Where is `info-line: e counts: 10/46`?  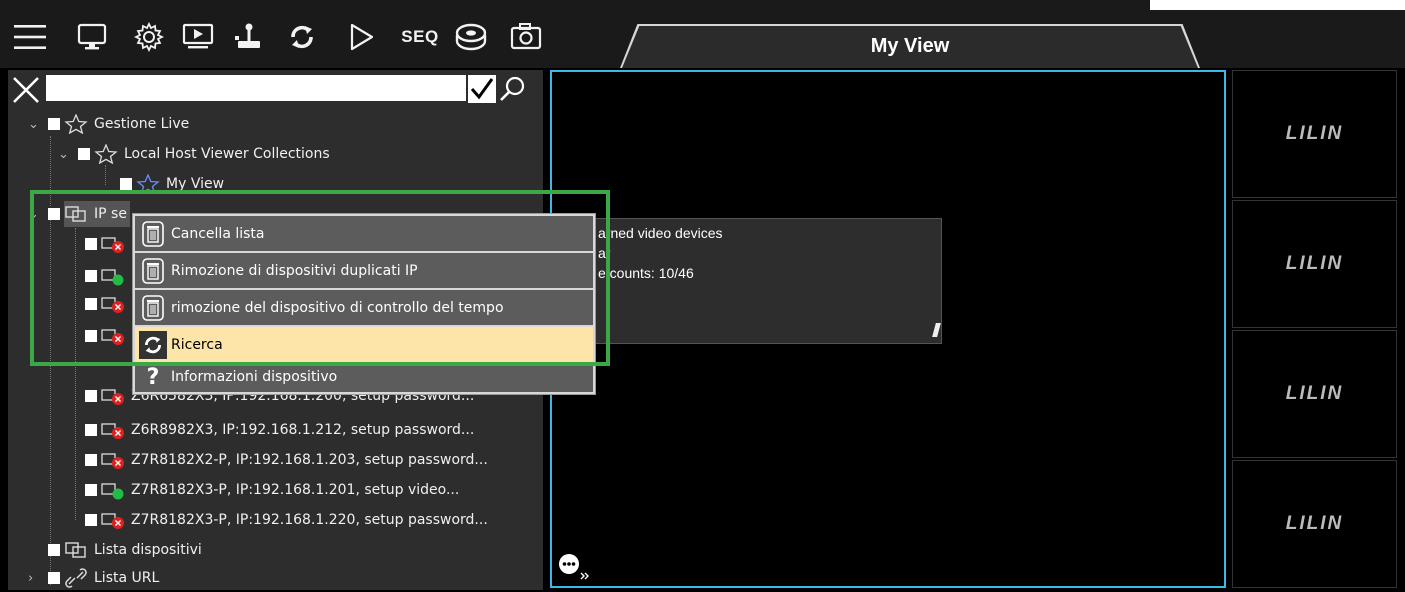 info-line: e counts: 10/46 is located at coordinates (646, 273).